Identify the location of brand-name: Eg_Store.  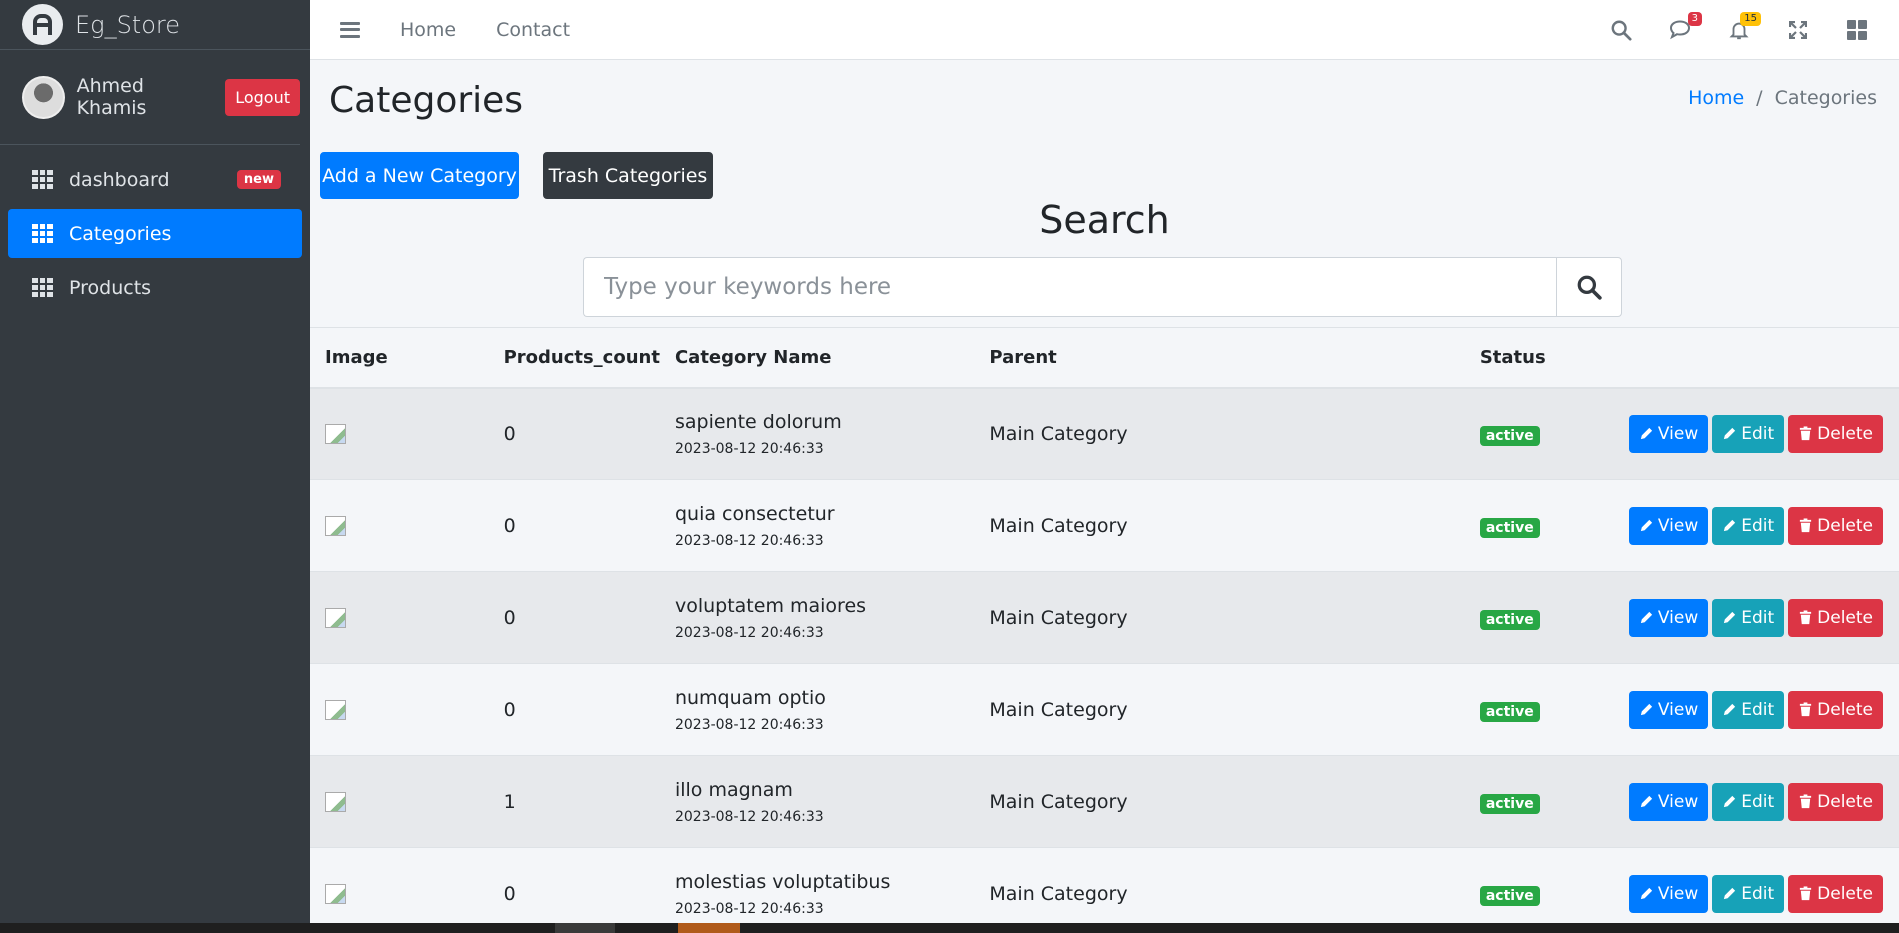
(127, 24).